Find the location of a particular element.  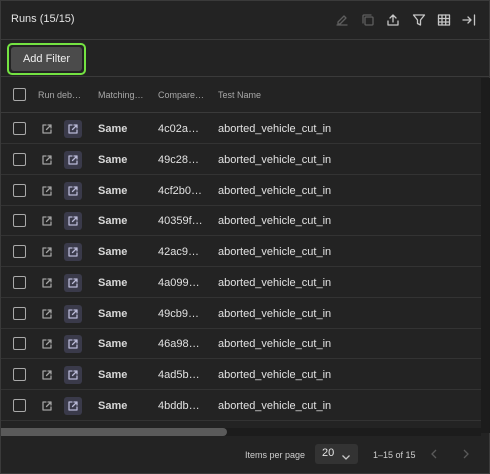

previous-page-button is located at coordinates (434, 454).